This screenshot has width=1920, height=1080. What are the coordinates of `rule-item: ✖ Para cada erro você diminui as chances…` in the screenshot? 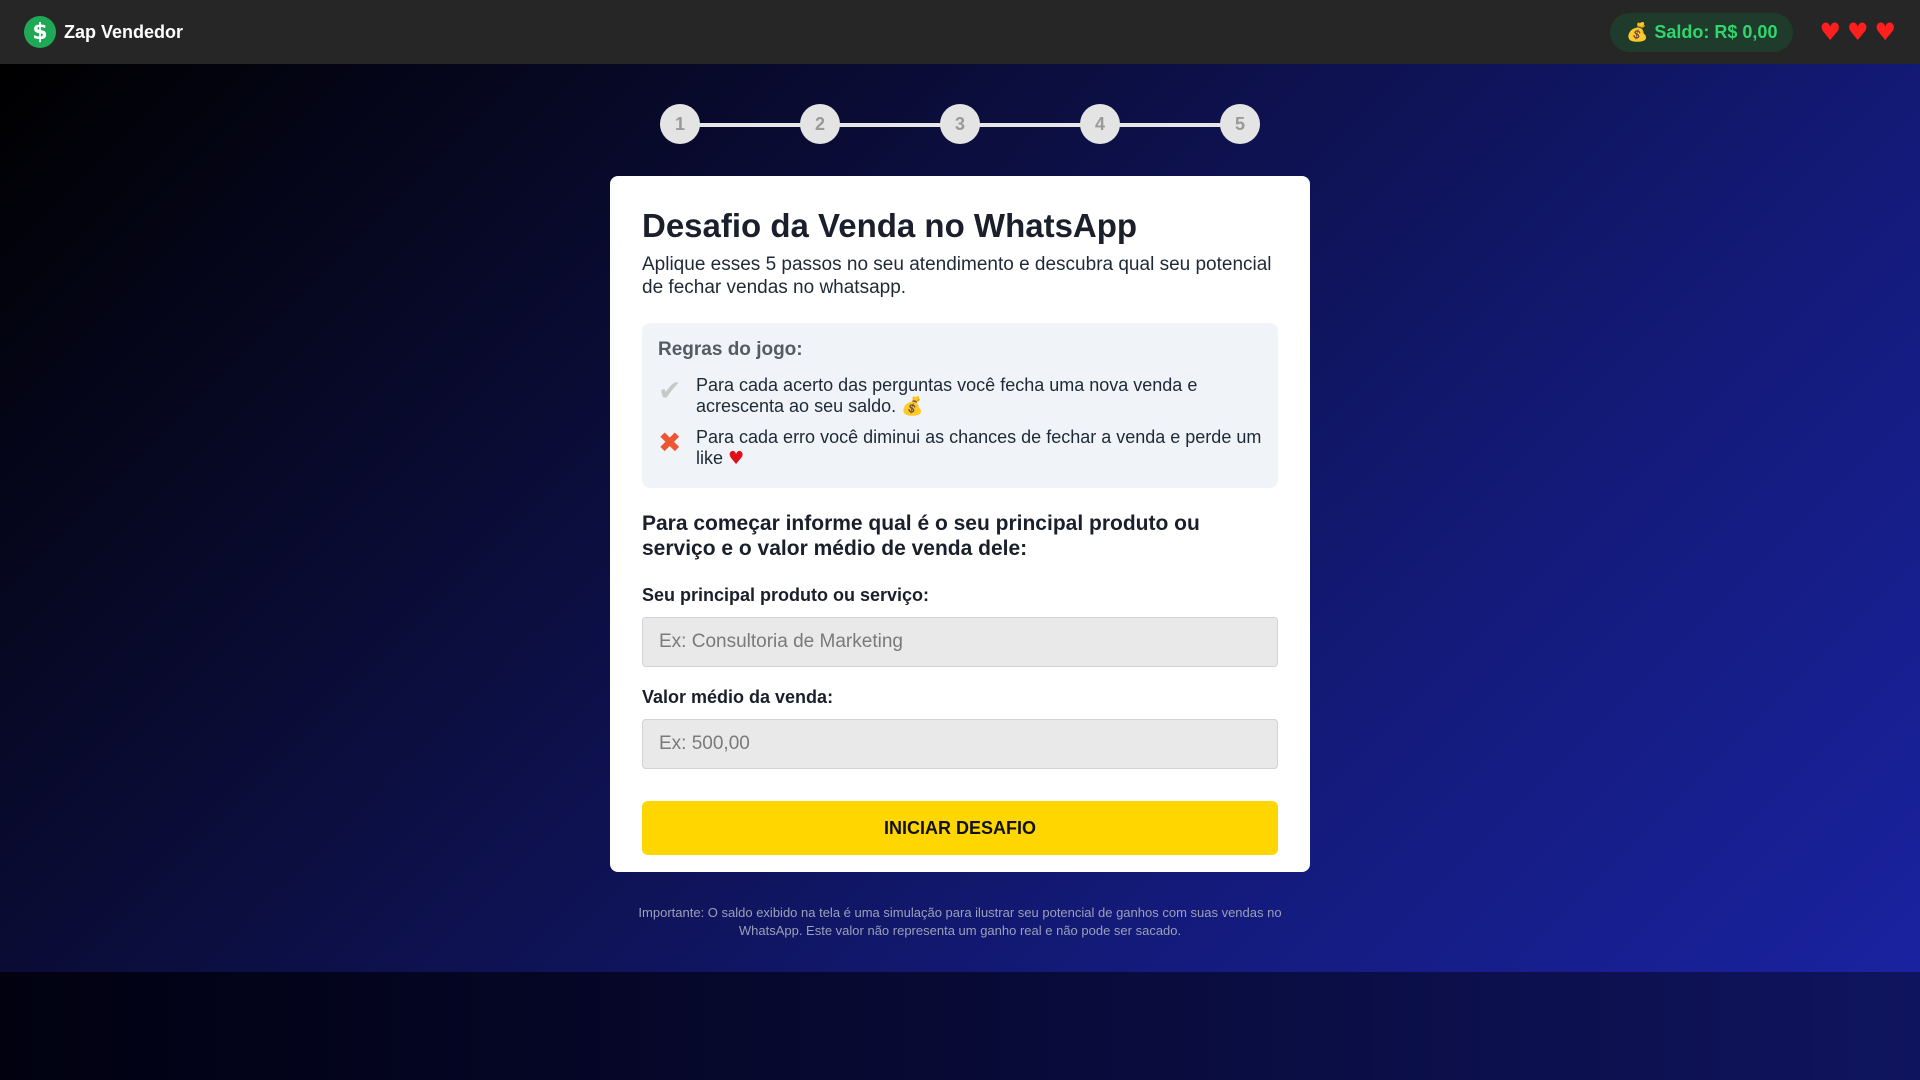 It's located at (960, 448).